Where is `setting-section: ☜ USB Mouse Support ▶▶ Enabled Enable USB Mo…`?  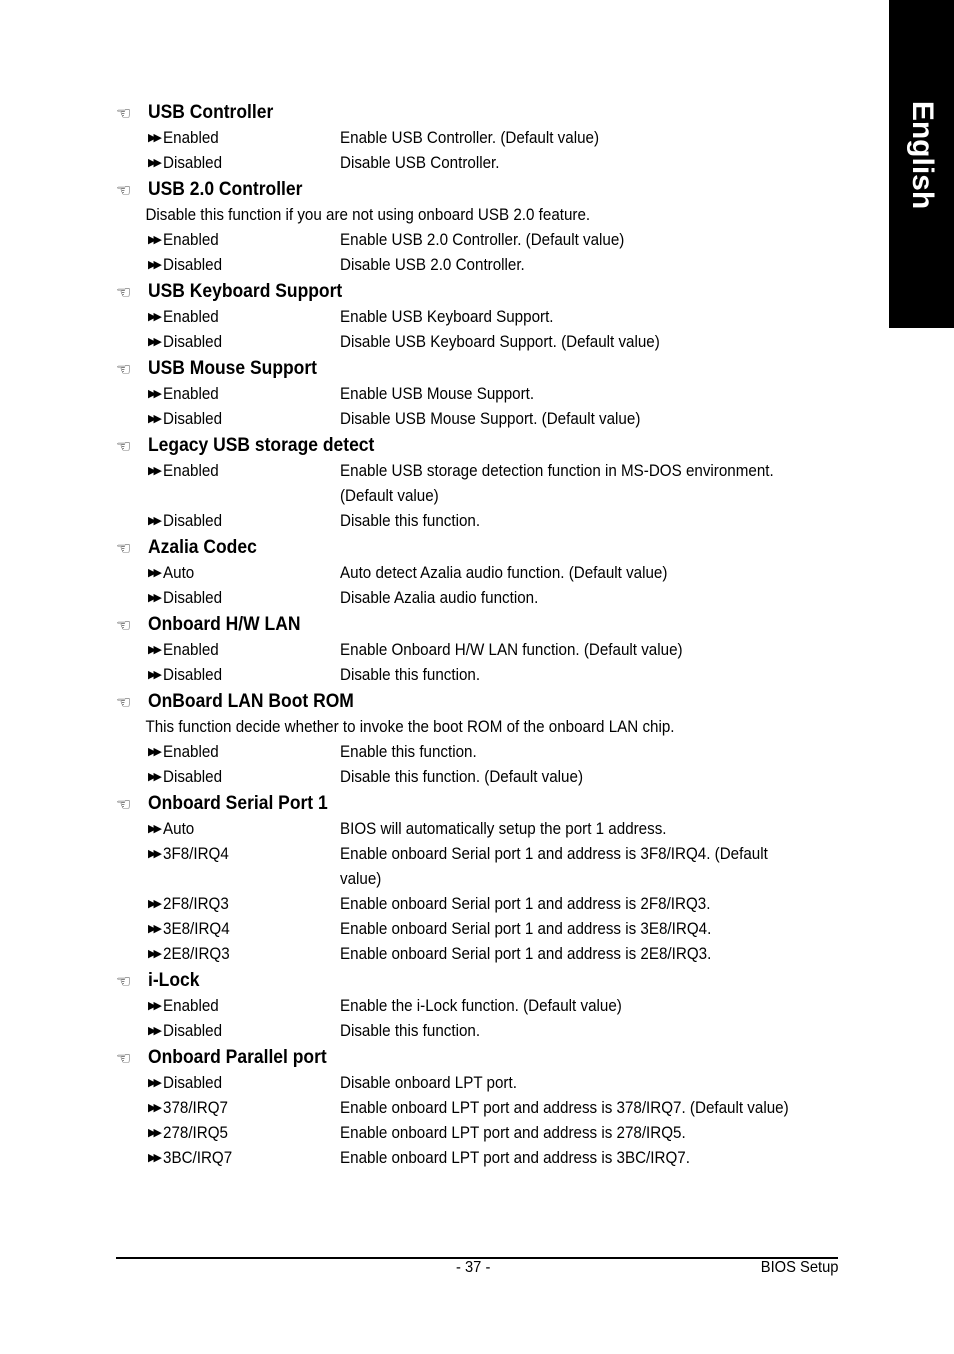 setting-section: ☜ USB Mouse Support ▶▶ Enabled Enable USB Mo… is located at coordinates (481, 394).